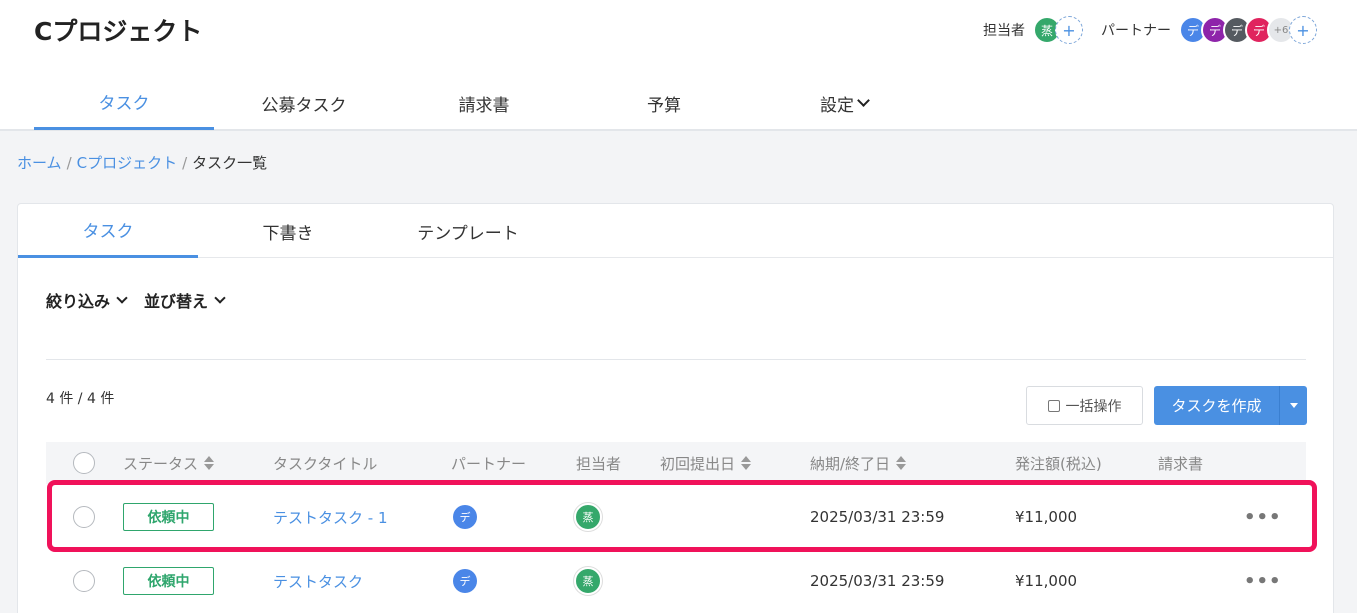 This screenshot has height=613, width=1357. I want to click on breadcrumb: ホーム / Cプロジェクト / タスク一覧, so click(142, 162).